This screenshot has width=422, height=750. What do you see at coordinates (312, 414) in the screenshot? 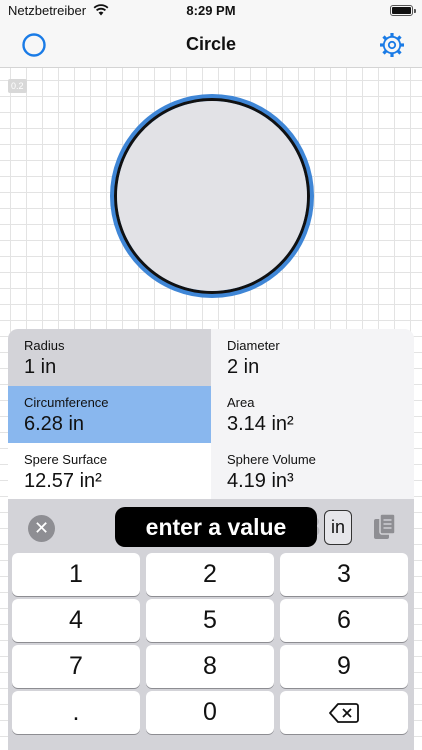
I see `area-cell: Area 3.14 in²` at bounding box center [312, 414].